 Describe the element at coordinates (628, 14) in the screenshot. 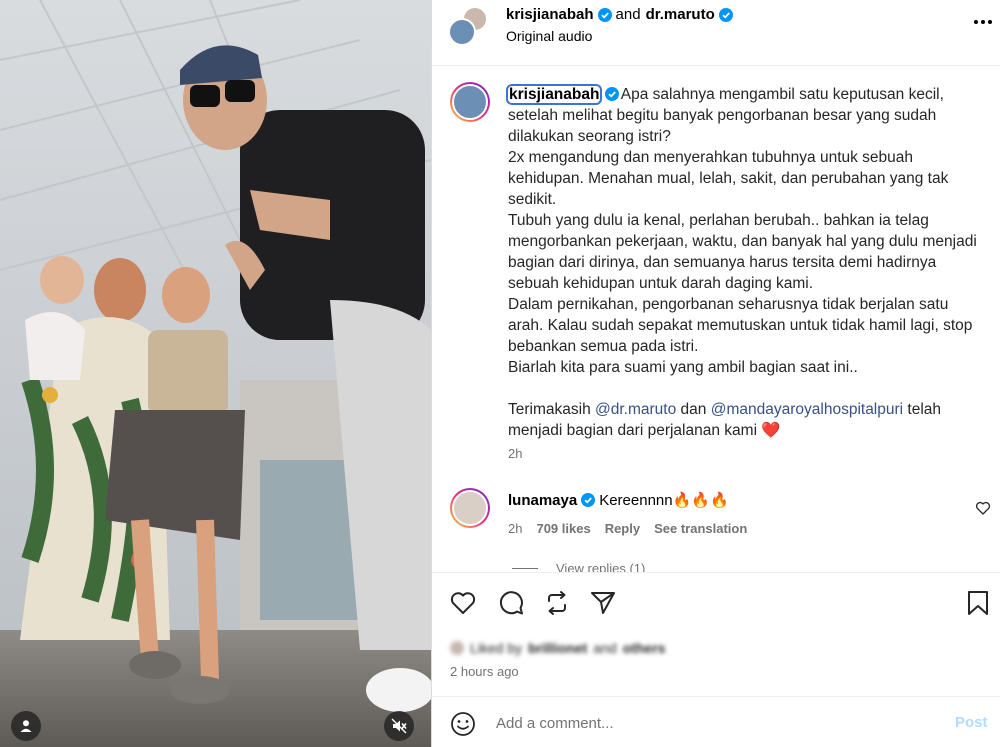

I see `and-text: and` at that location.